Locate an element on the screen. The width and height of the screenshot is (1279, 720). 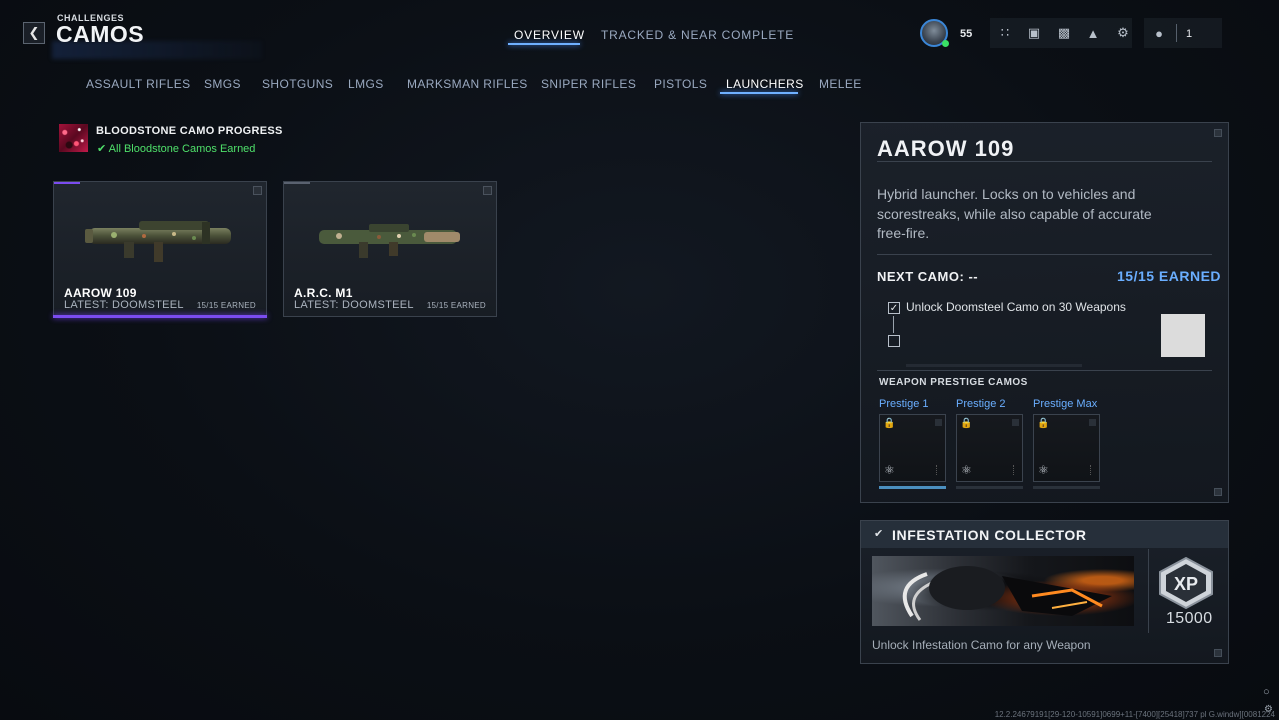
store-icon: ▣ is located at coordinates (1034, 33).